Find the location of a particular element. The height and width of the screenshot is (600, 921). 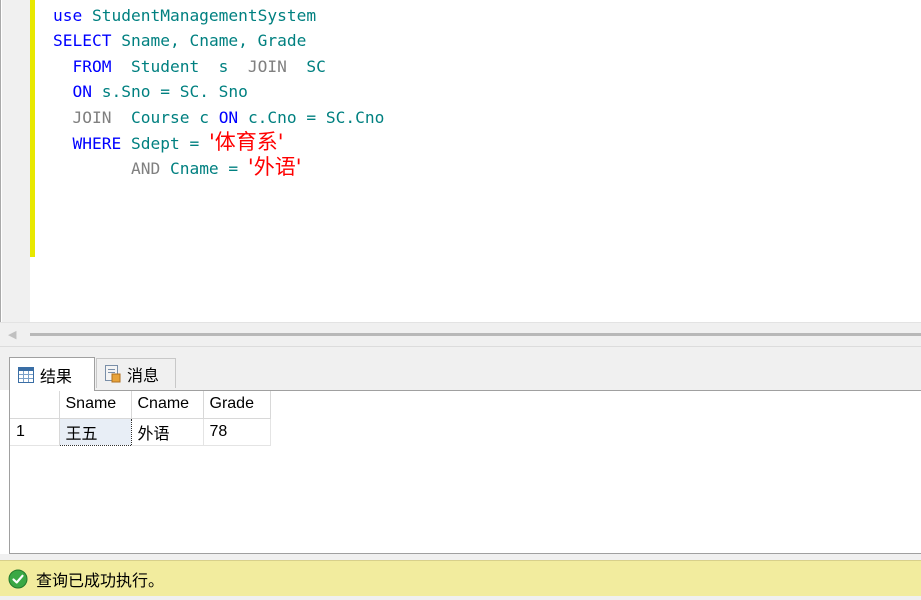

code-token: Student s is located at coordinates (189, 66).